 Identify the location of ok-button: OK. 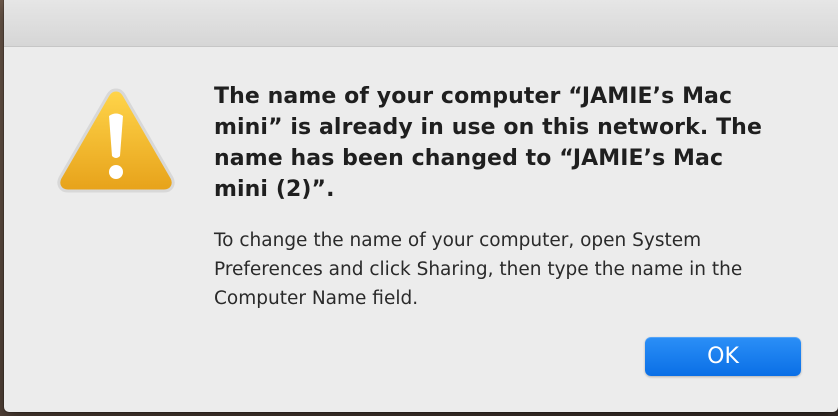
(723, 356).